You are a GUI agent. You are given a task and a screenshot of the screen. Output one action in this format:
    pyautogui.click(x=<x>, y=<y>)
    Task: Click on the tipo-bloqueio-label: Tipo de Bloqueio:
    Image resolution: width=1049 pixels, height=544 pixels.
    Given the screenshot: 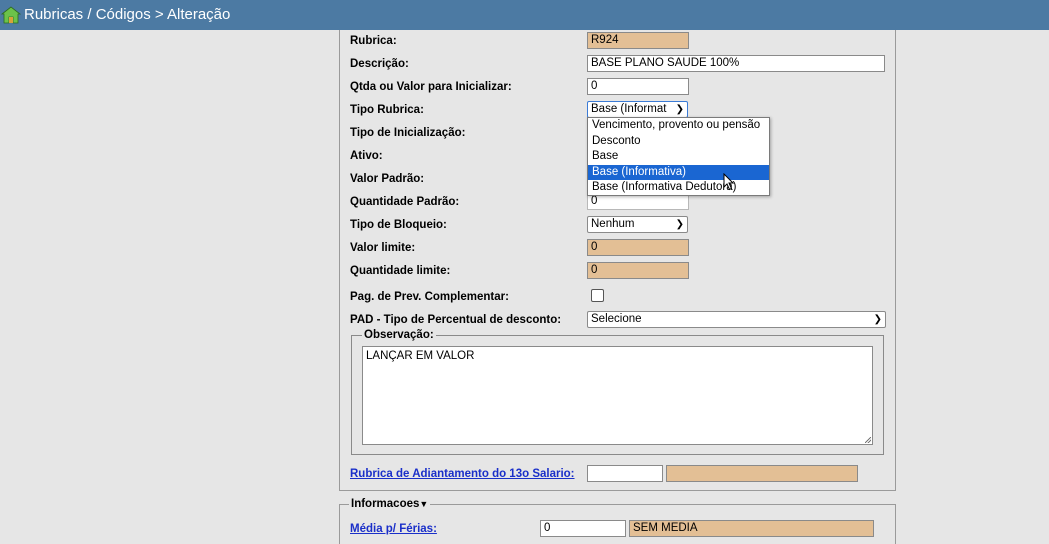 What is the action you would take?
    pyautogui.click(x=398, y=225)
    